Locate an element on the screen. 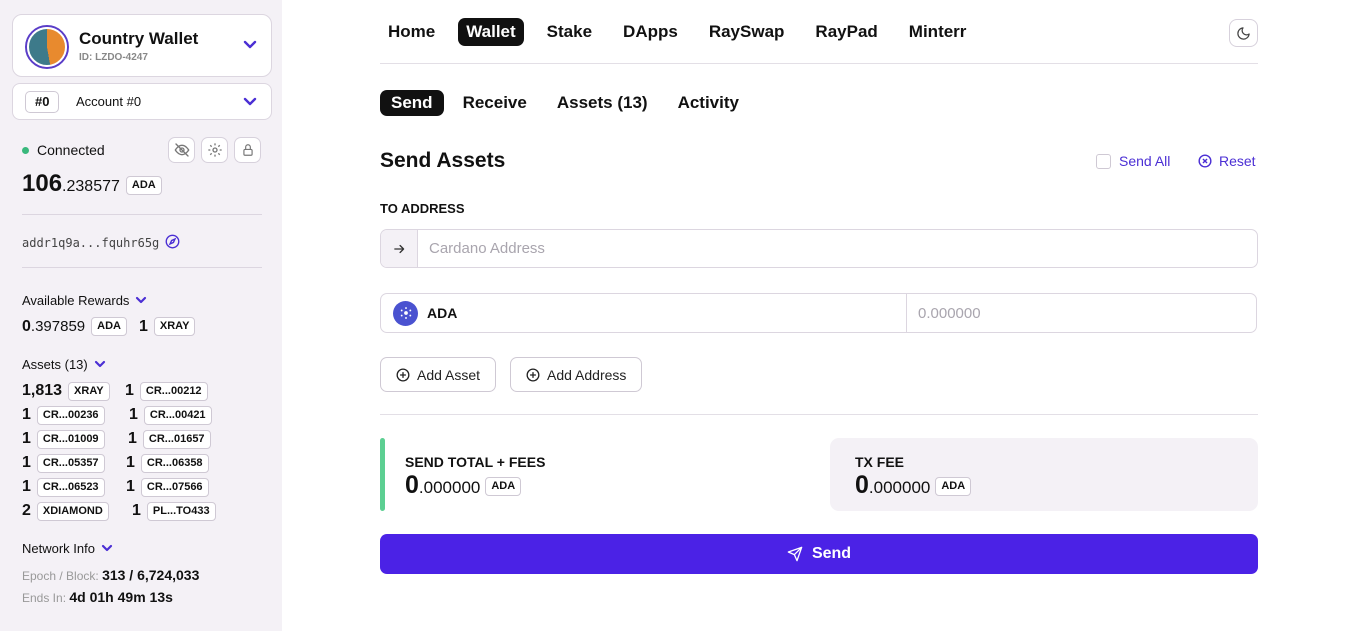  tab-send: Send is located at coordinates (412, 103).